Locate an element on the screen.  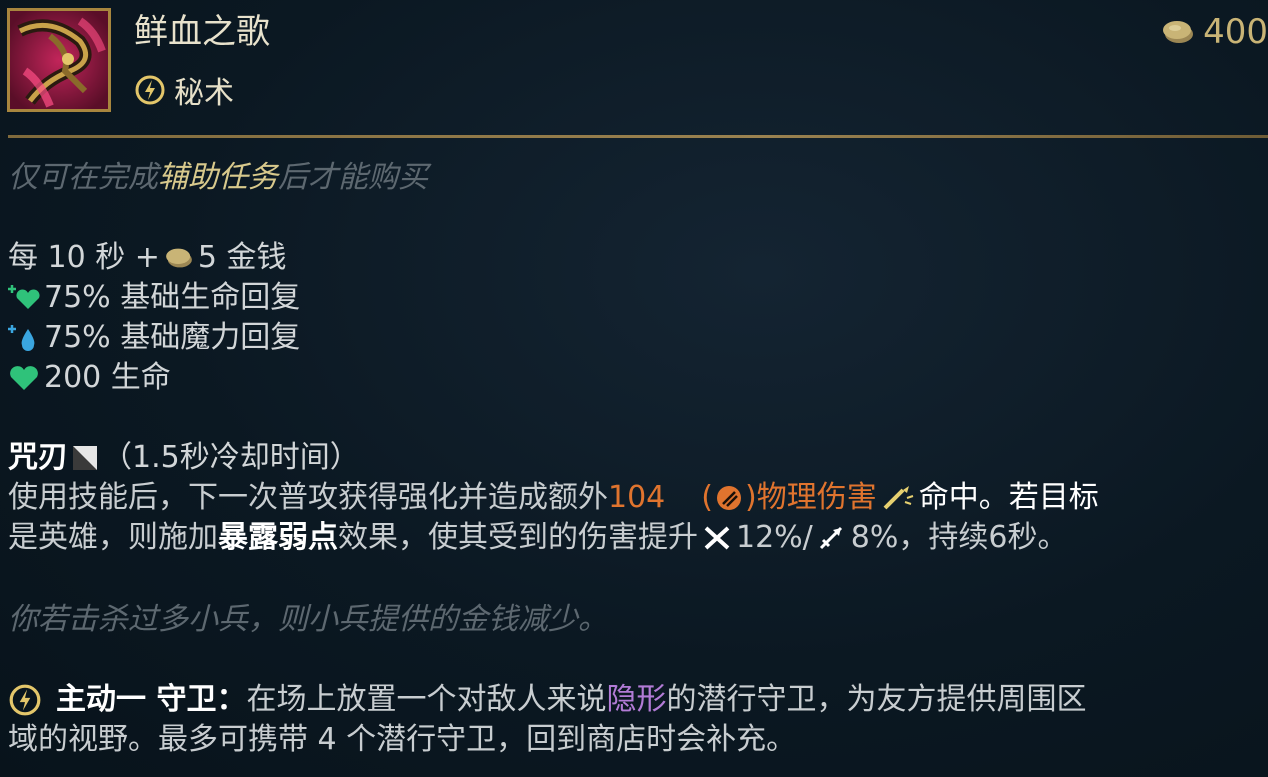
active-label: 主动一 守卫： is located at coordinates (151, 699).